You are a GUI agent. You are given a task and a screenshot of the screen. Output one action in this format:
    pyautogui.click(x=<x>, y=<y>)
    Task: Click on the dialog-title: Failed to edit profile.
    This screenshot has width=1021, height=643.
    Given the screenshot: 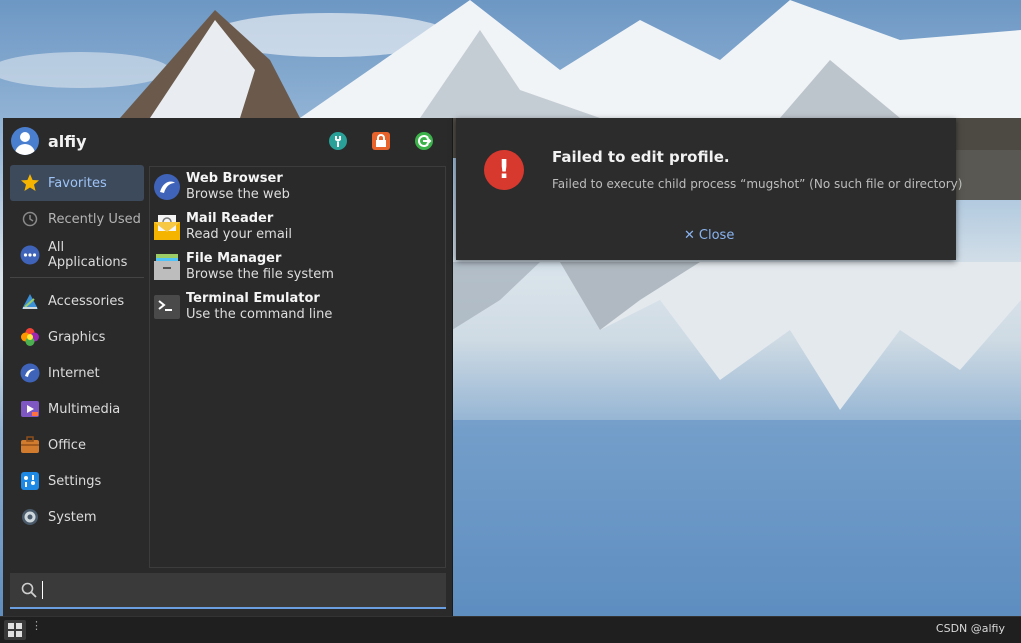 What is the action you would take?
    pyautogui.click(x=641, y=157)
    